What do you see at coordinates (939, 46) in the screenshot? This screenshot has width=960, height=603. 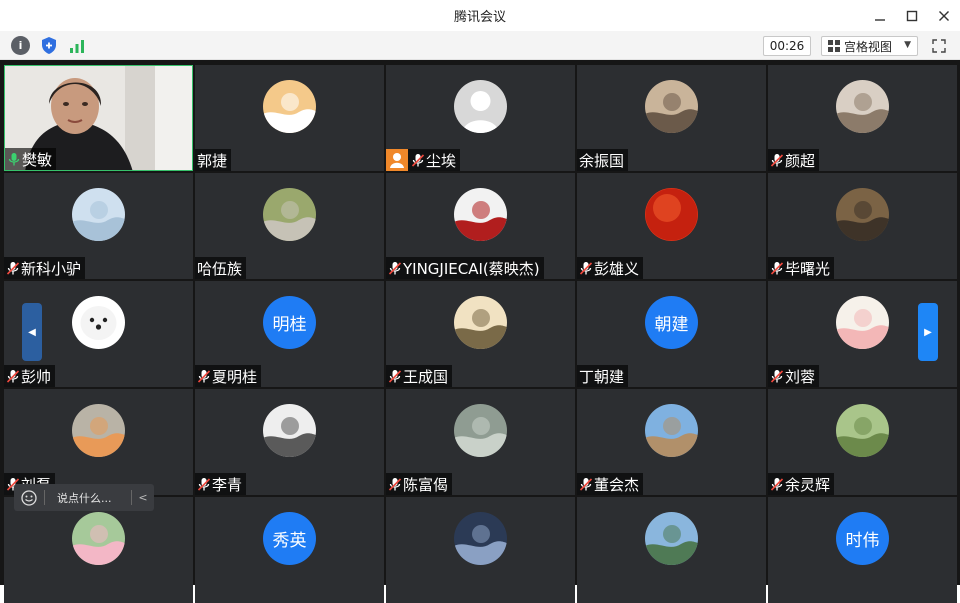 I see `fullscreen-icon` at bounding box center [939, 46].